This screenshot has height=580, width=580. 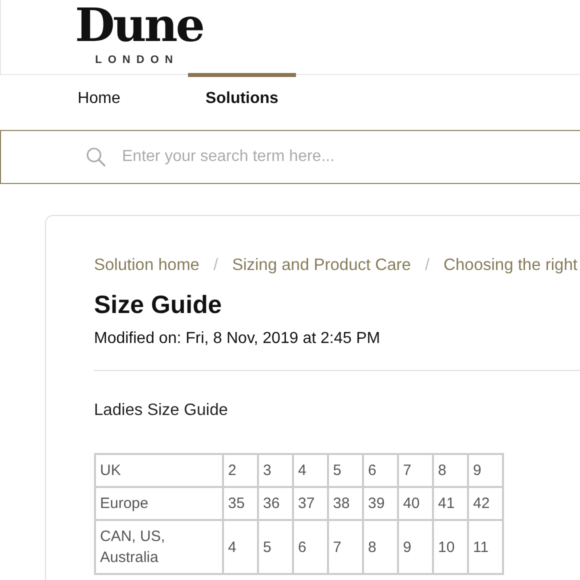 What do you see at coordinates (159, 503) in the screenshot?
I see `table-cell: Europe` at bounding box center [159, 503].